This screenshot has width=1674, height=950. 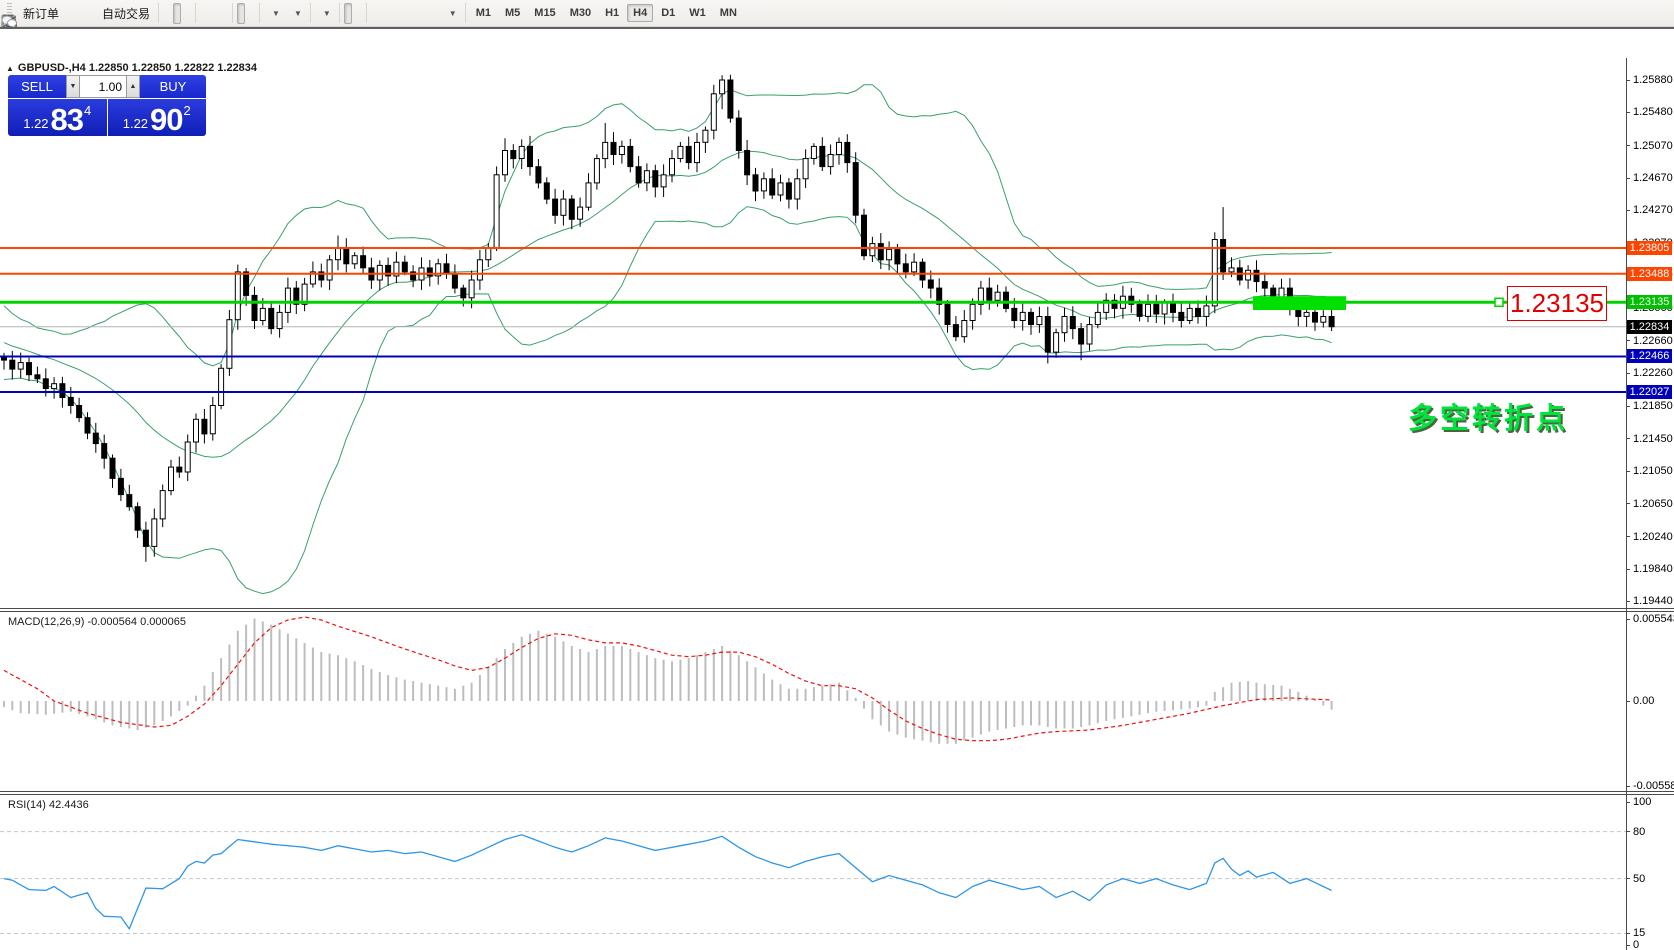 I want to click on cursor-button, so click(x=179, y=15).